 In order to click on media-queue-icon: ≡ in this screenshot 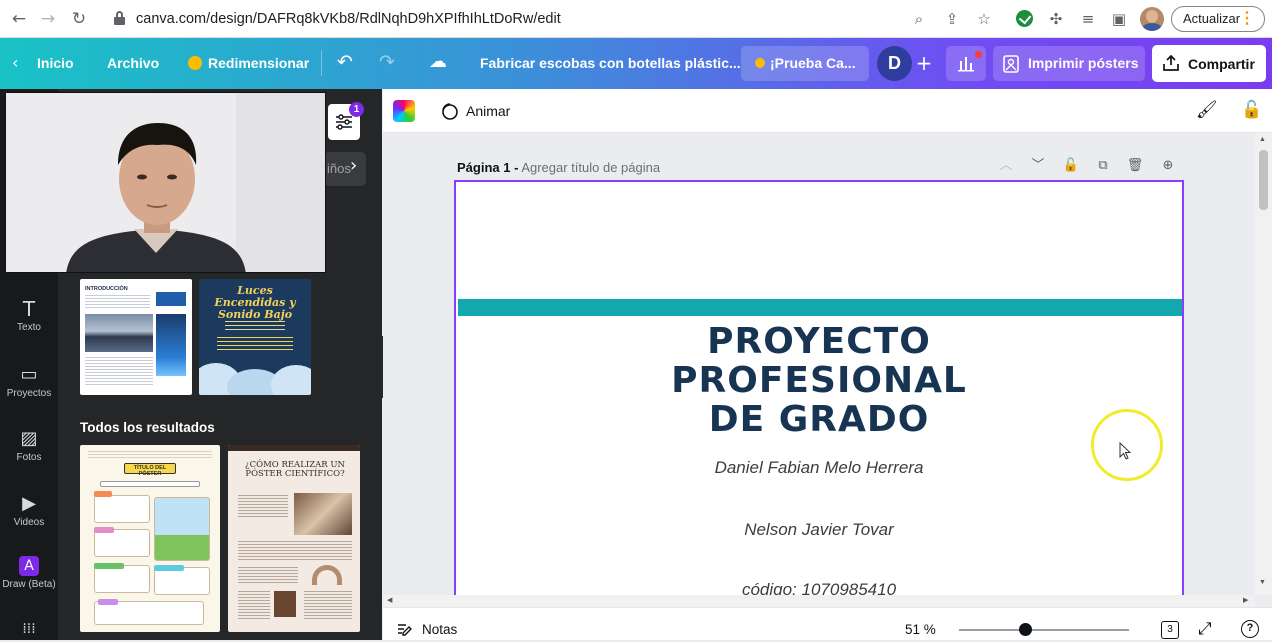, I will do `click(1088, 19)`.